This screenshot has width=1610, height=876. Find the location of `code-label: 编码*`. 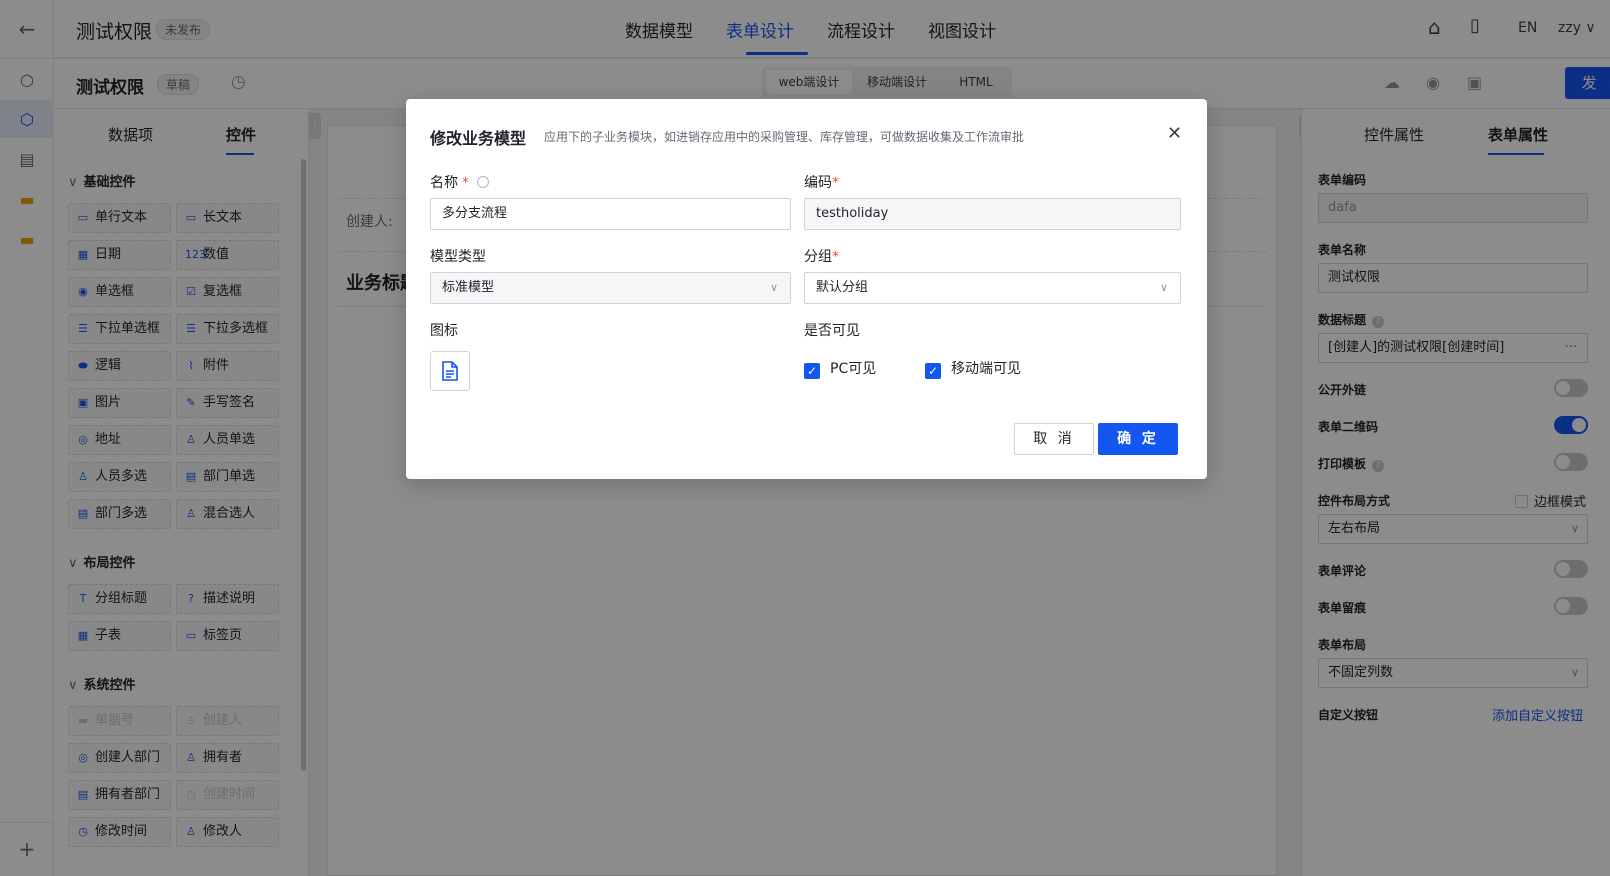

code-label: 编码* is located at coordinates (821, 182).